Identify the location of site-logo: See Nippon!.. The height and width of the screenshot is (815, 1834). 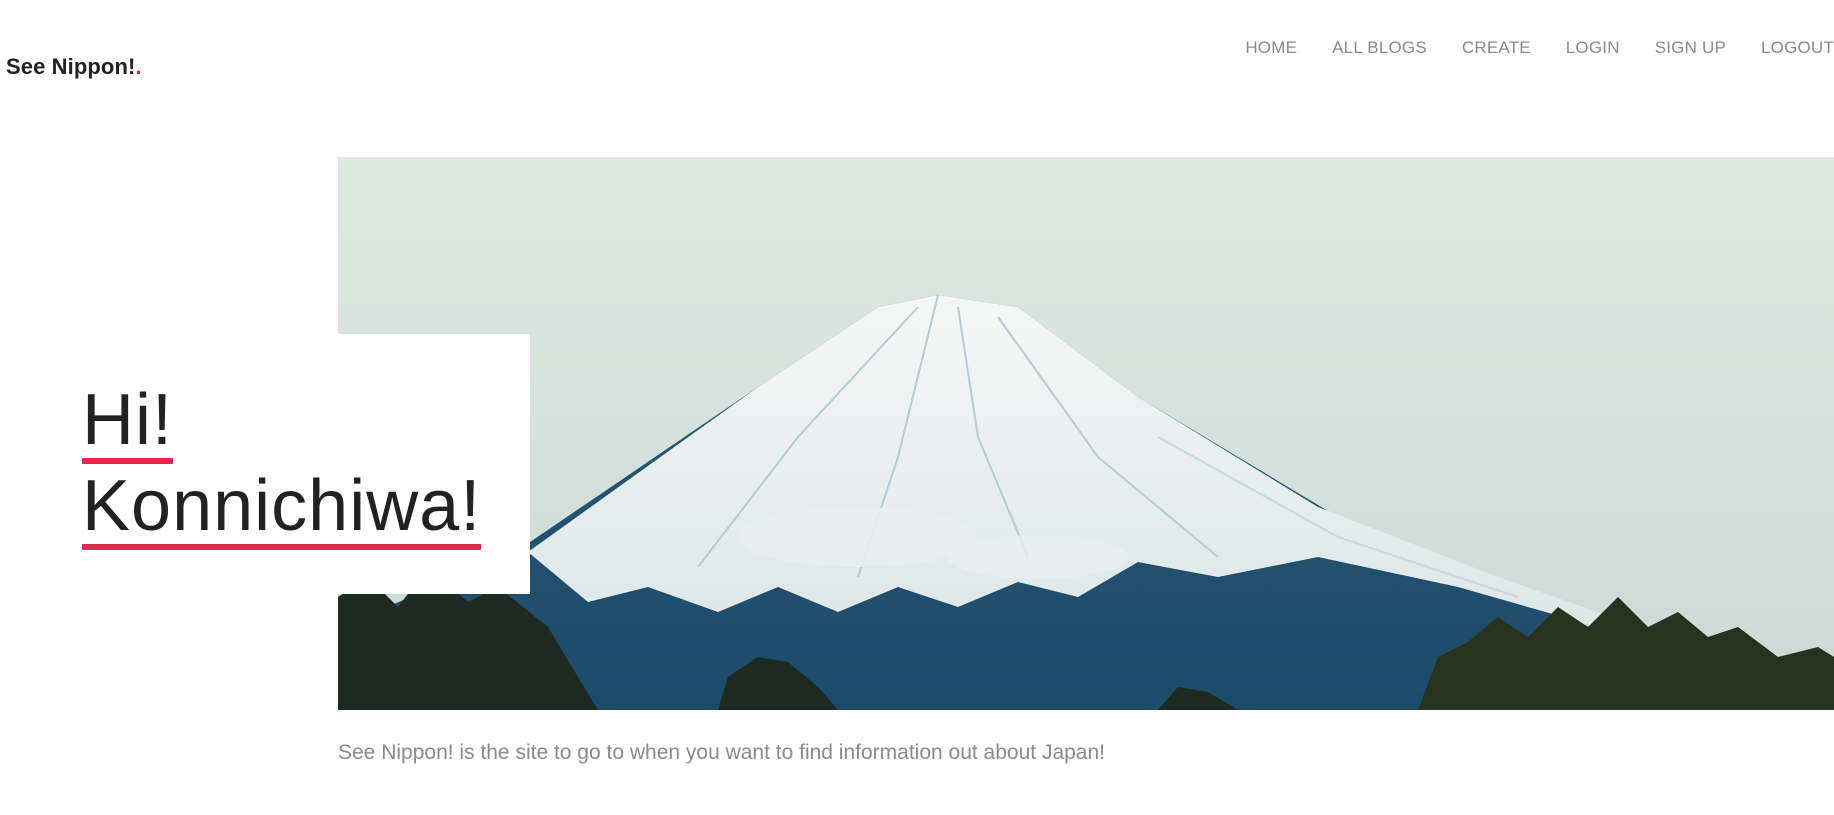
(74, 67).